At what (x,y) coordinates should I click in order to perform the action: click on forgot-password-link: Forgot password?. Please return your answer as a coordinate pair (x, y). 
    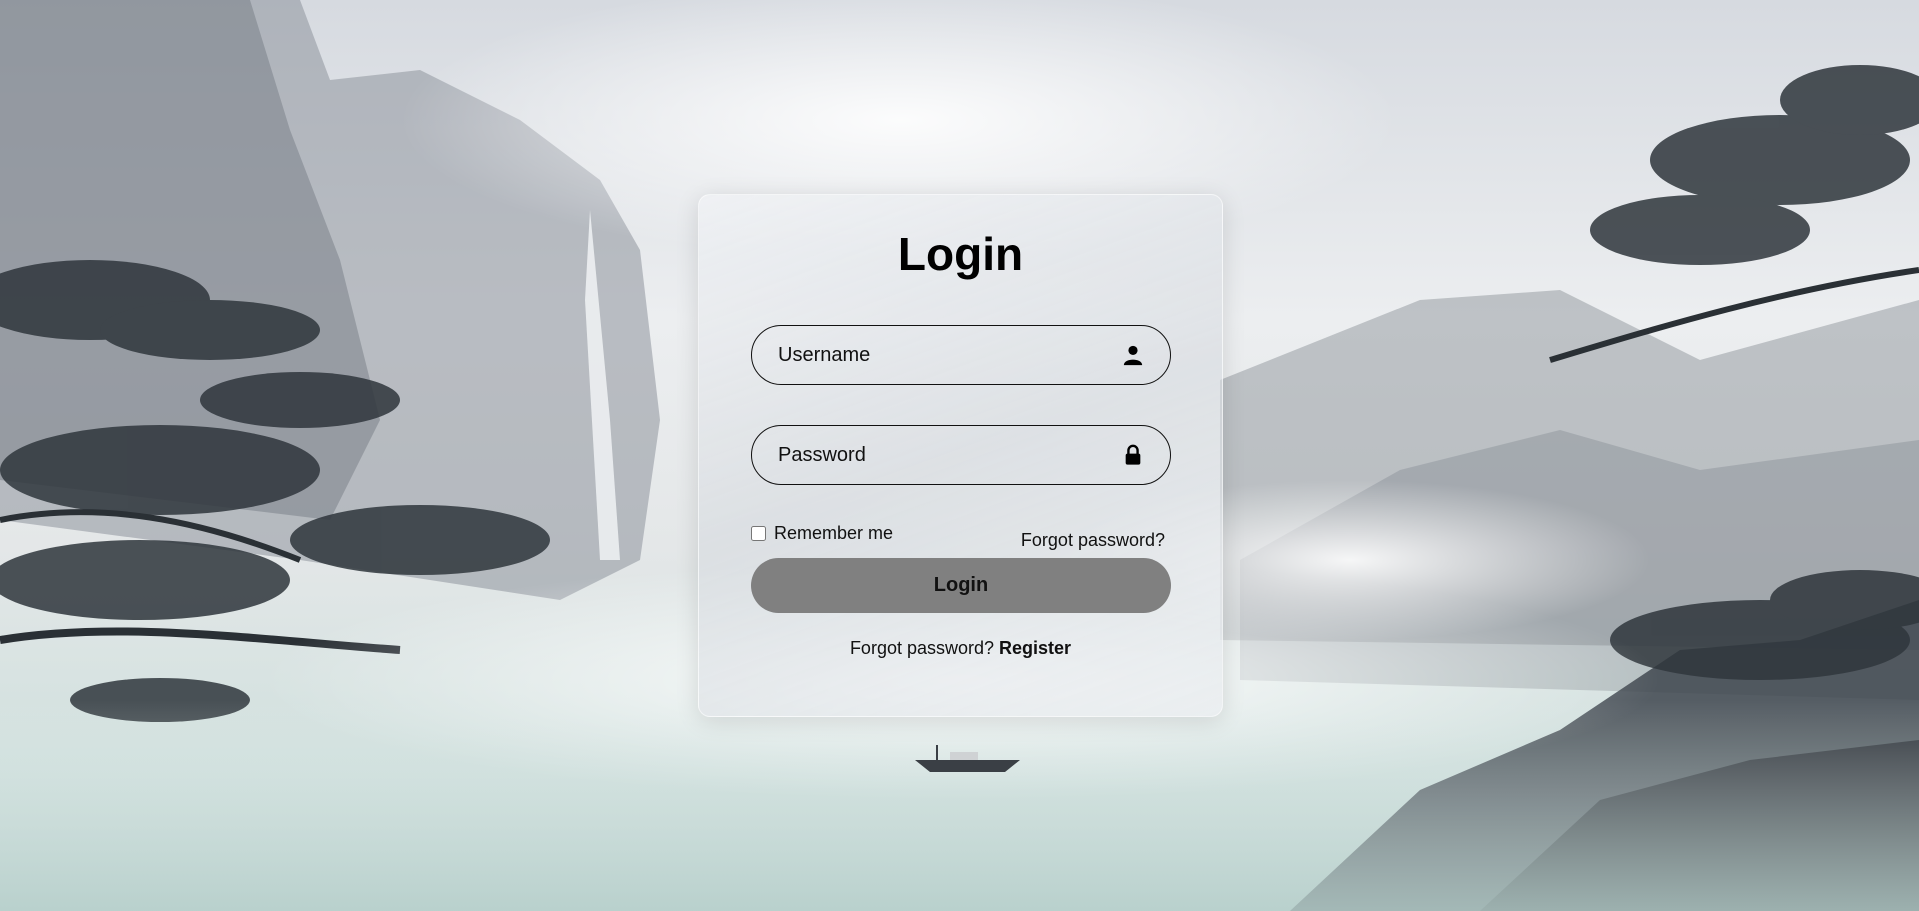
    Looking at the image, I should click on (1093, 540).